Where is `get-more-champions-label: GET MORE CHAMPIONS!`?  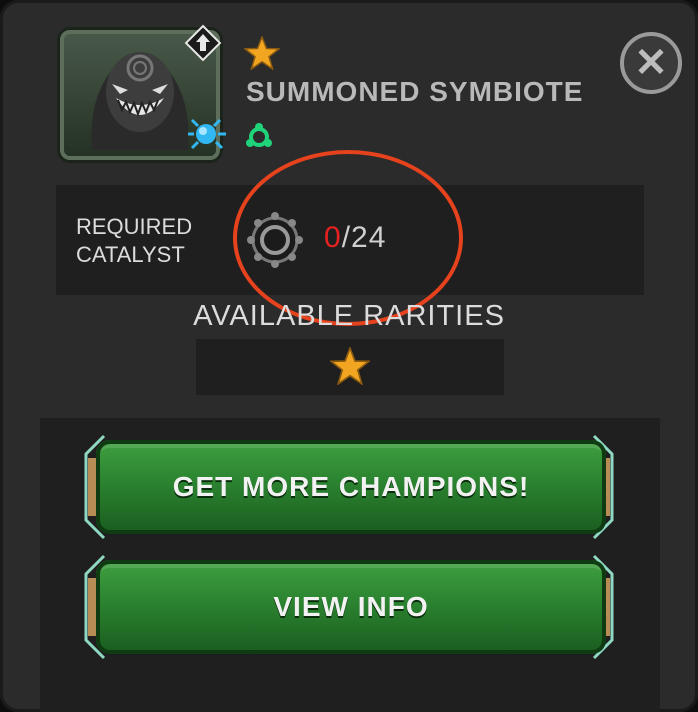
get-more-champions-label: GET MORE CHAMPIONS! is located at coordinates (351, 486).